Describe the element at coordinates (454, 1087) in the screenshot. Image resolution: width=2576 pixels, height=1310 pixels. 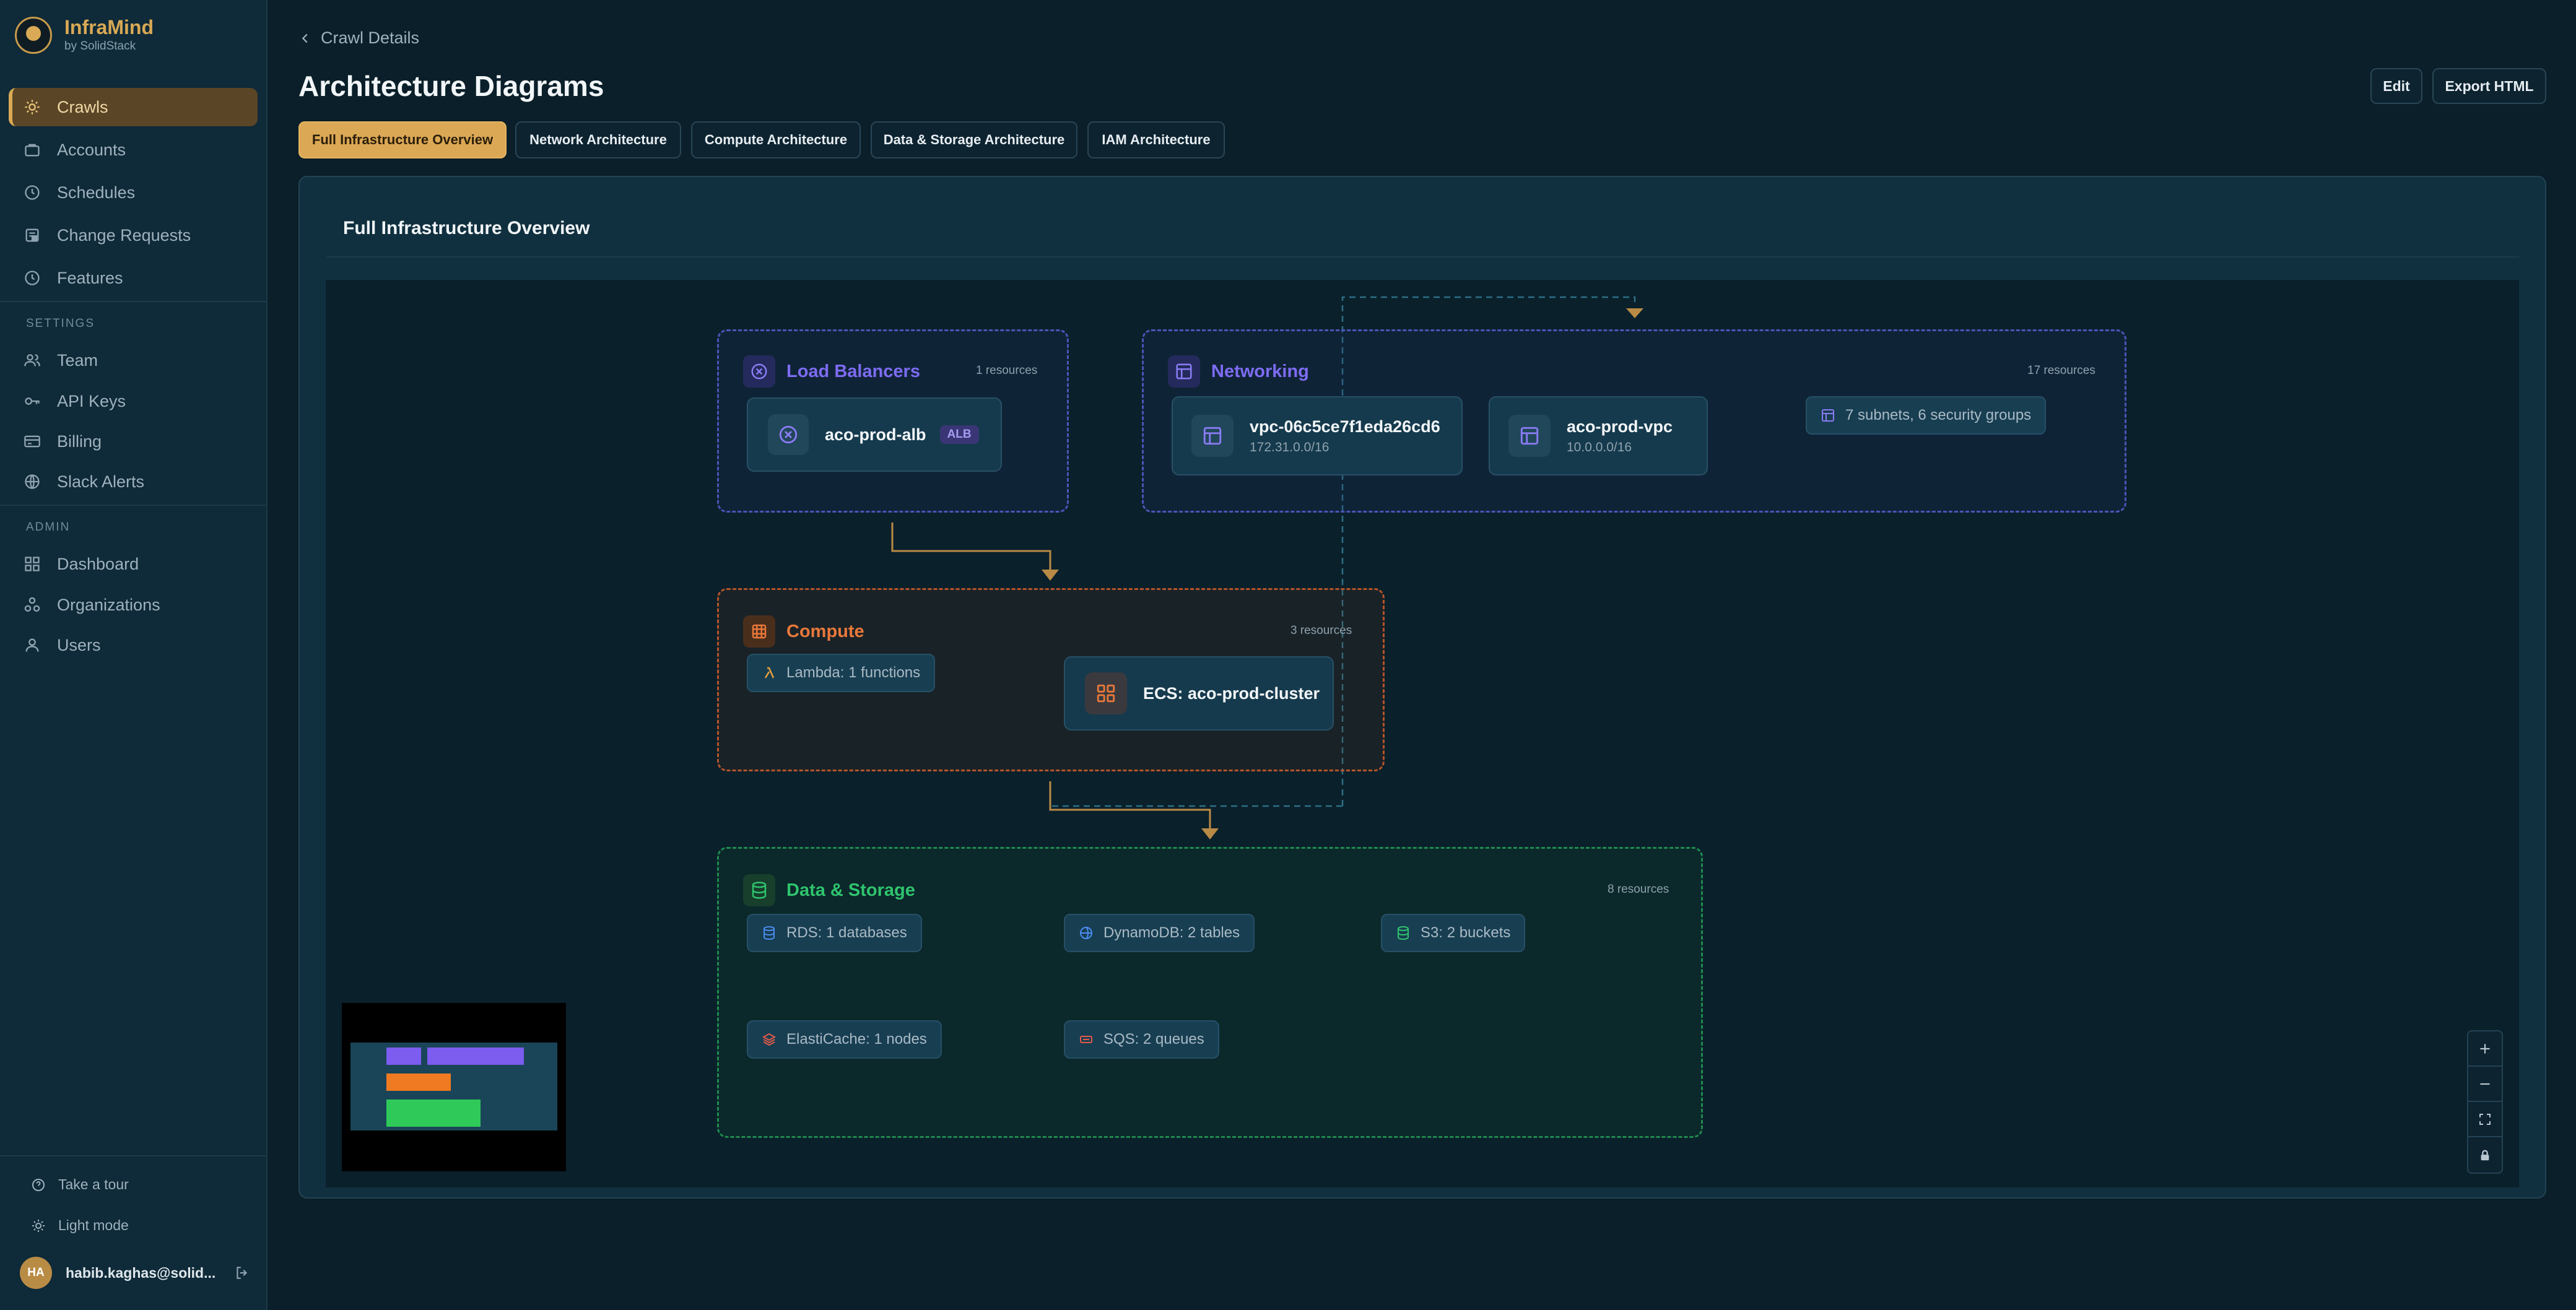
I see `diagram-minimap` at that location.